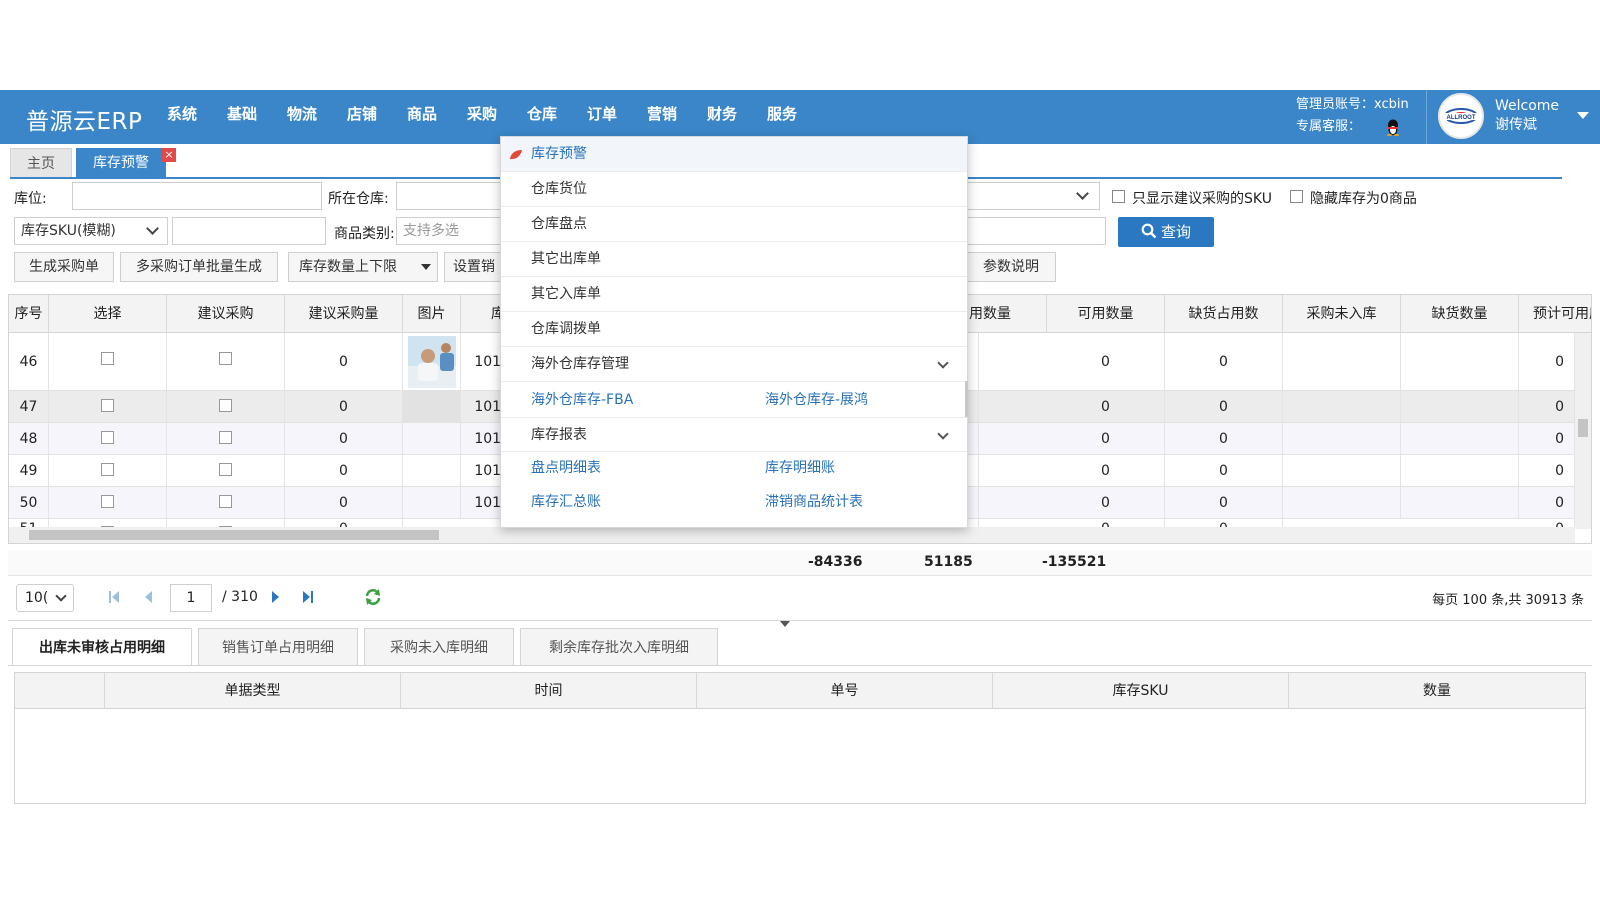 Image resolution: width=1600 pixels, height=900 pixels. I want to click on menu-scrollbar, so click(966, 399).